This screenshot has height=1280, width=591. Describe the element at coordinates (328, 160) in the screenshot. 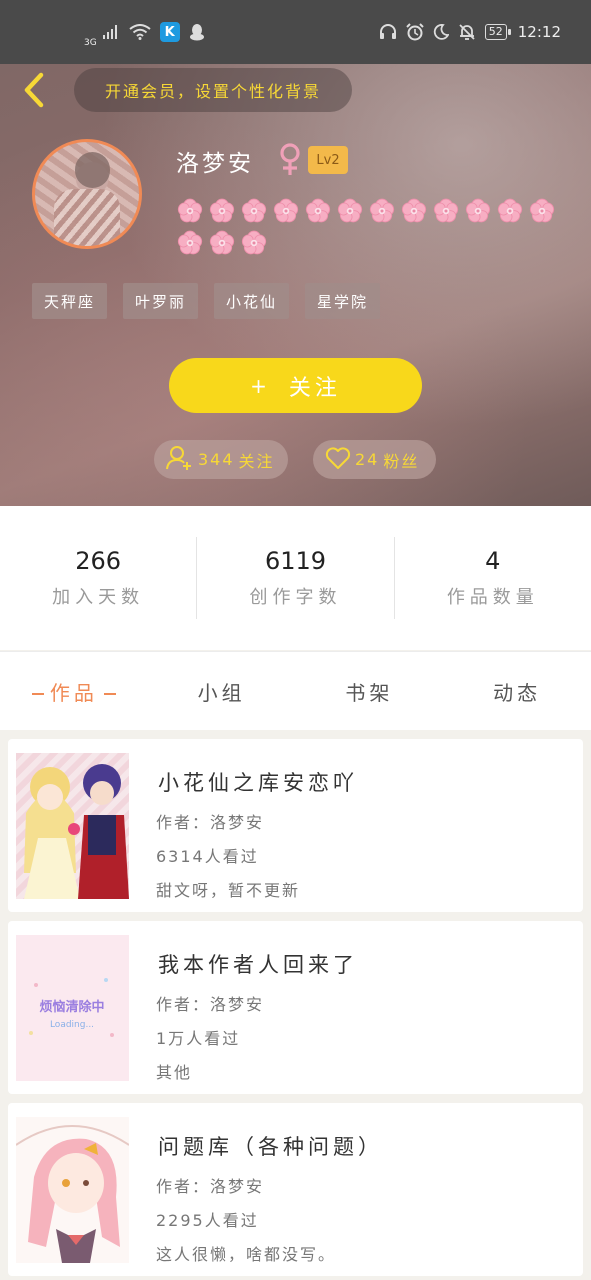

I see `level-badge: Lv2` at that location.